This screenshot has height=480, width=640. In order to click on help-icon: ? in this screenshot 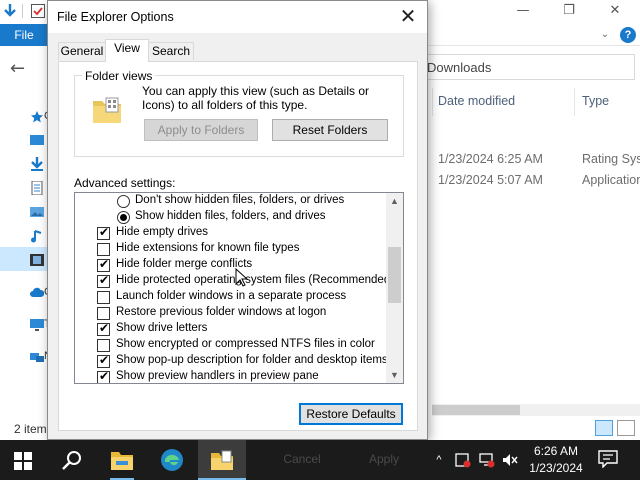, I will do `click(628, 35)`.